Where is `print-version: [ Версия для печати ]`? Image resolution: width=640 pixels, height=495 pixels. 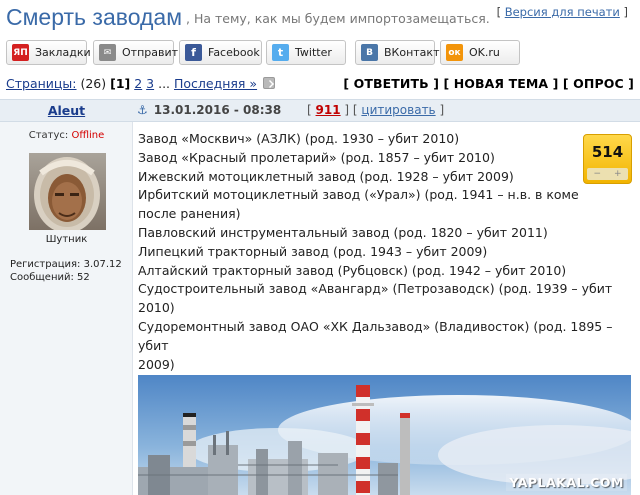
print-version: [ Версия для печати ] is located at coordinates (562, 12).